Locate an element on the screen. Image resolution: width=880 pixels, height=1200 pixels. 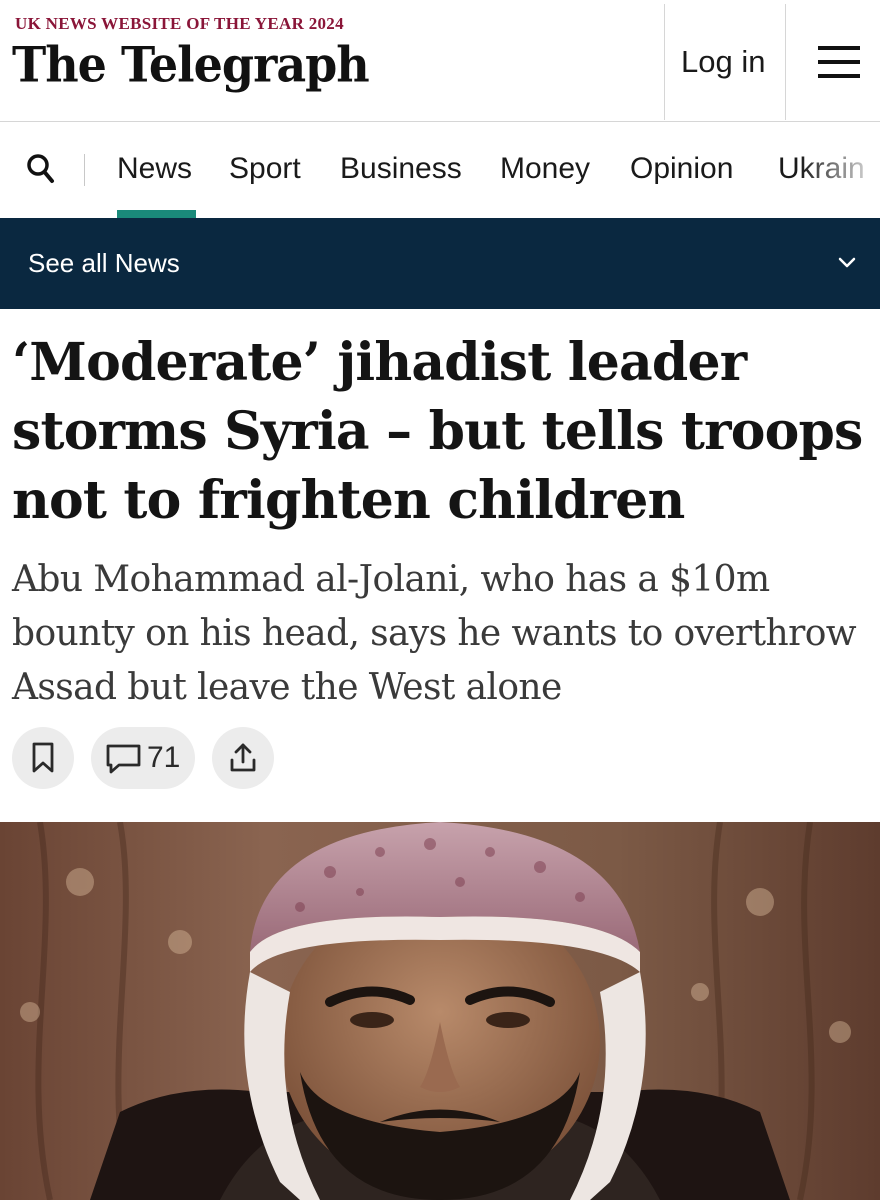
hamburger-menu-icon is located at coordinates (839, 62).